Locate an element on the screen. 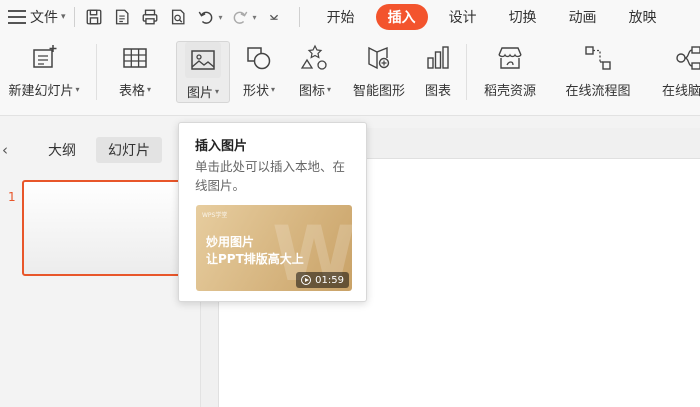 The width and height of the screenshot is (700, 407). chart-button: 图表 is located at coordinates (438, 72).